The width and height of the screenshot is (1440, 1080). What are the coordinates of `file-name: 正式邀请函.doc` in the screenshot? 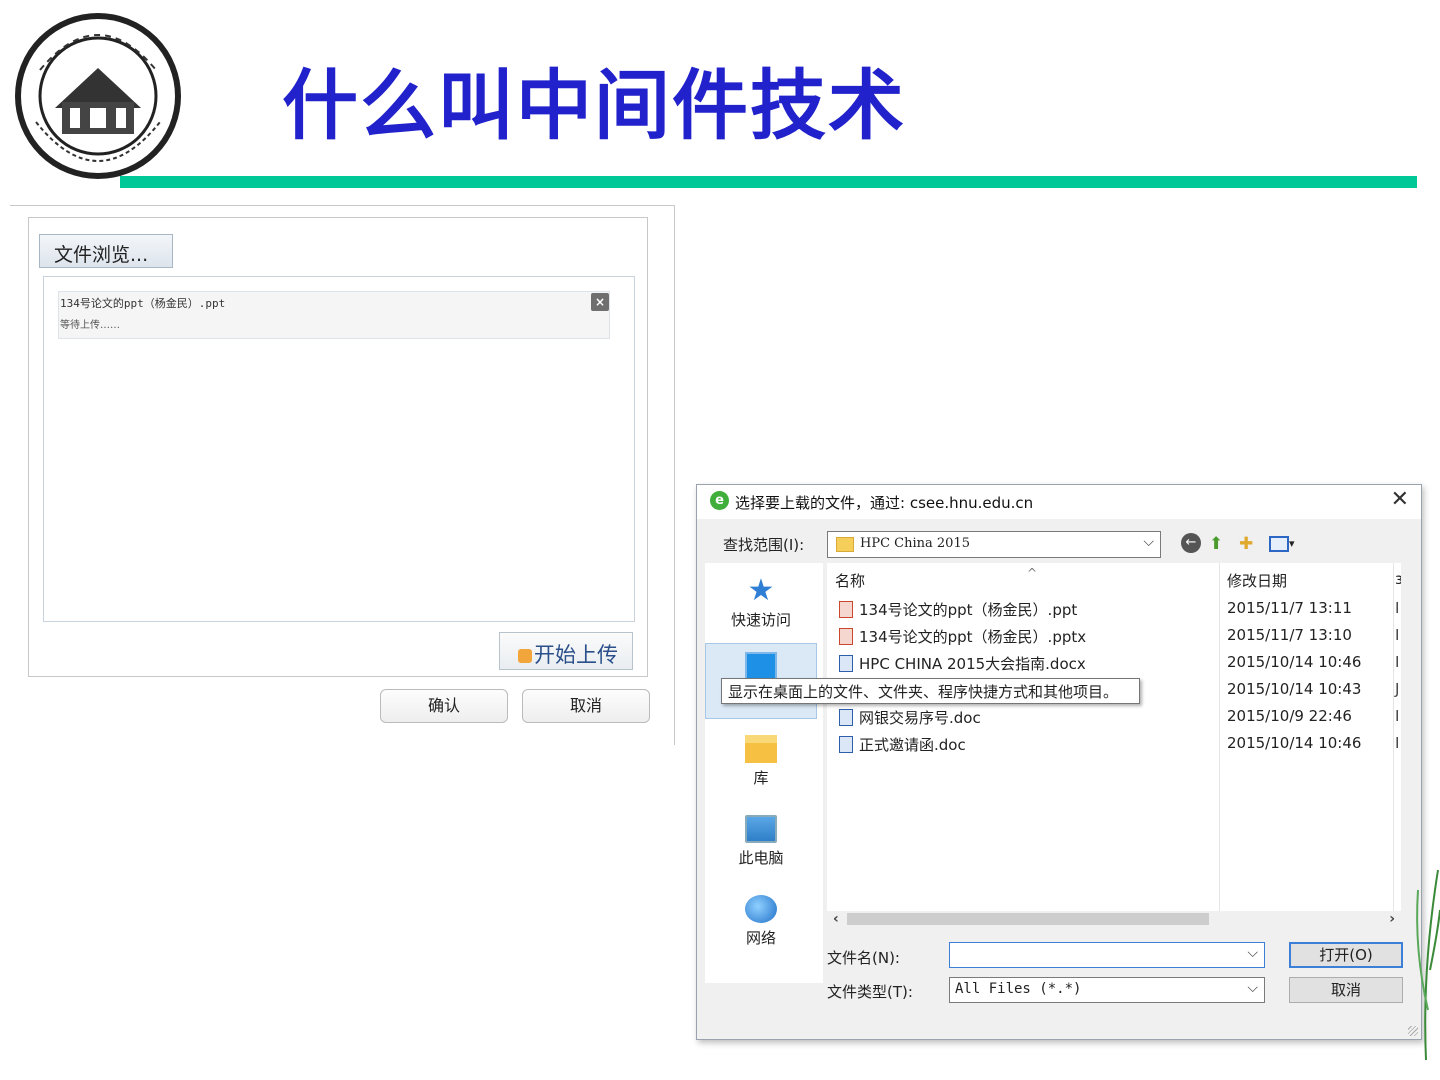 It's located at (912, 745).